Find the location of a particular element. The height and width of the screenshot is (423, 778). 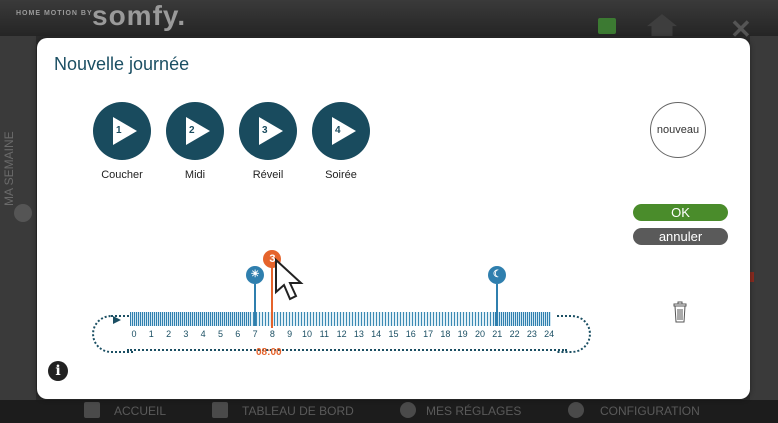

brand-tagline: HOME MOTION BY is located at coordinates (54, 13).